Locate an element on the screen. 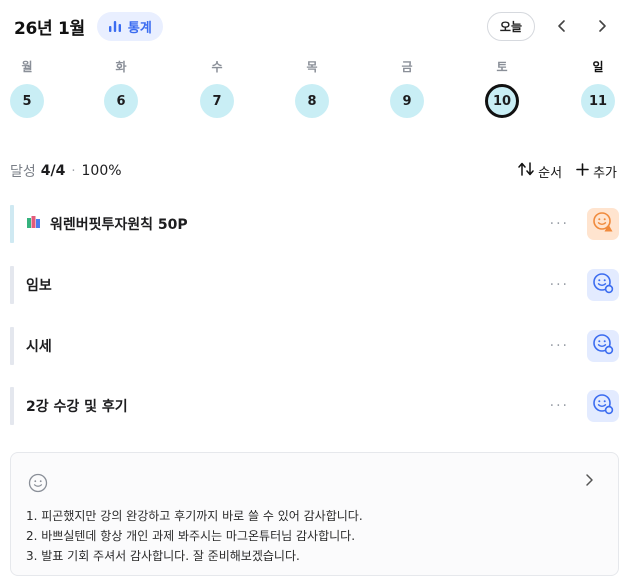 Image resolution: width=629 pixels, height=581 pixels. task-title: 임보 is located at coordinates (39, 286).